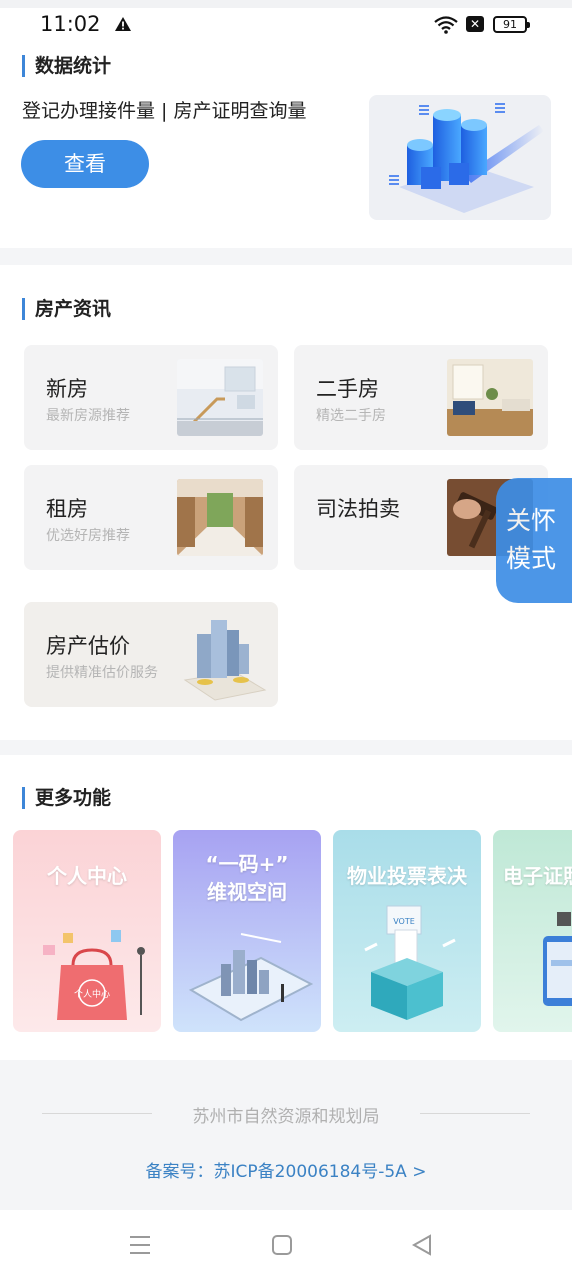 The height and width of the screenshot is (1280, 572). Describe the element at coordinates (220, 517) in the screenshot. I see `rent-house-photo` at that location.